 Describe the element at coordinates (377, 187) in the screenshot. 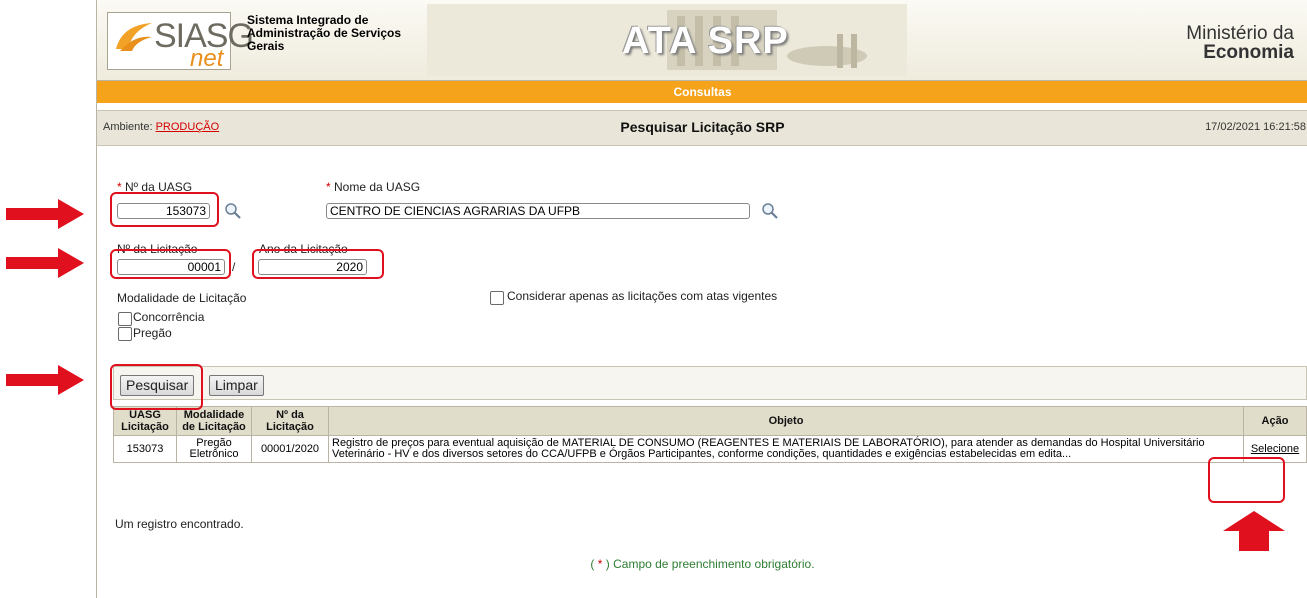

I see `uasg-name-label-text: Nome da UASG` at that location.